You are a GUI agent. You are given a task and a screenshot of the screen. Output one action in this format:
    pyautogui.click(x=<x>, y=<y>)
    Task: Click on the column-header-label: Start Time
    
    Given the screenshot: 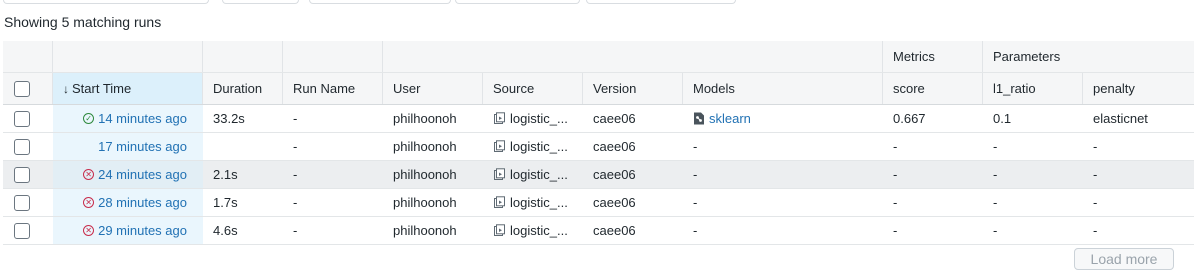 What is the action you would take?
    pyautogui.click(x=102, y=88)
    